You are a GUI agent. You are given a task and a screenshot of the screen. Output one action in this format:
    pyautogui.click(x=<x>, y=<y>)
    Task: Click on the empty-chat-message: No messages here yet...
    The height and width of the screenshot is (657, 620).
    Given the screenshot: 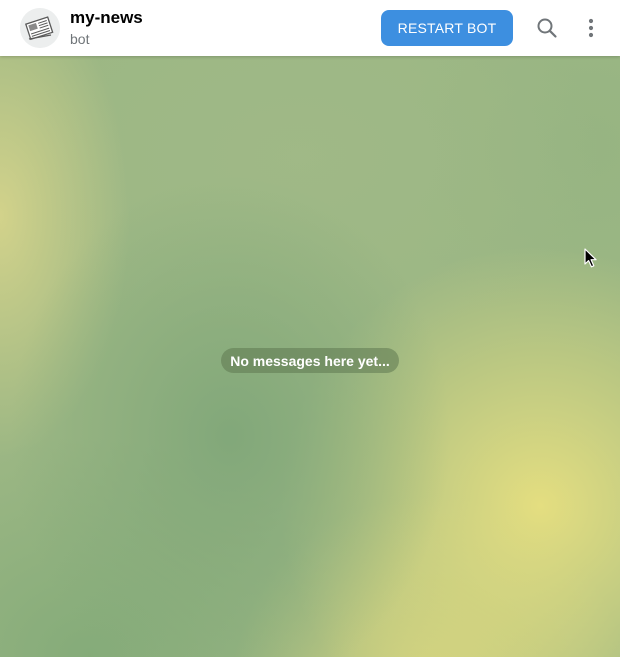 What is the action you would take?
    pyautogui.click(x=310, y=360)
    